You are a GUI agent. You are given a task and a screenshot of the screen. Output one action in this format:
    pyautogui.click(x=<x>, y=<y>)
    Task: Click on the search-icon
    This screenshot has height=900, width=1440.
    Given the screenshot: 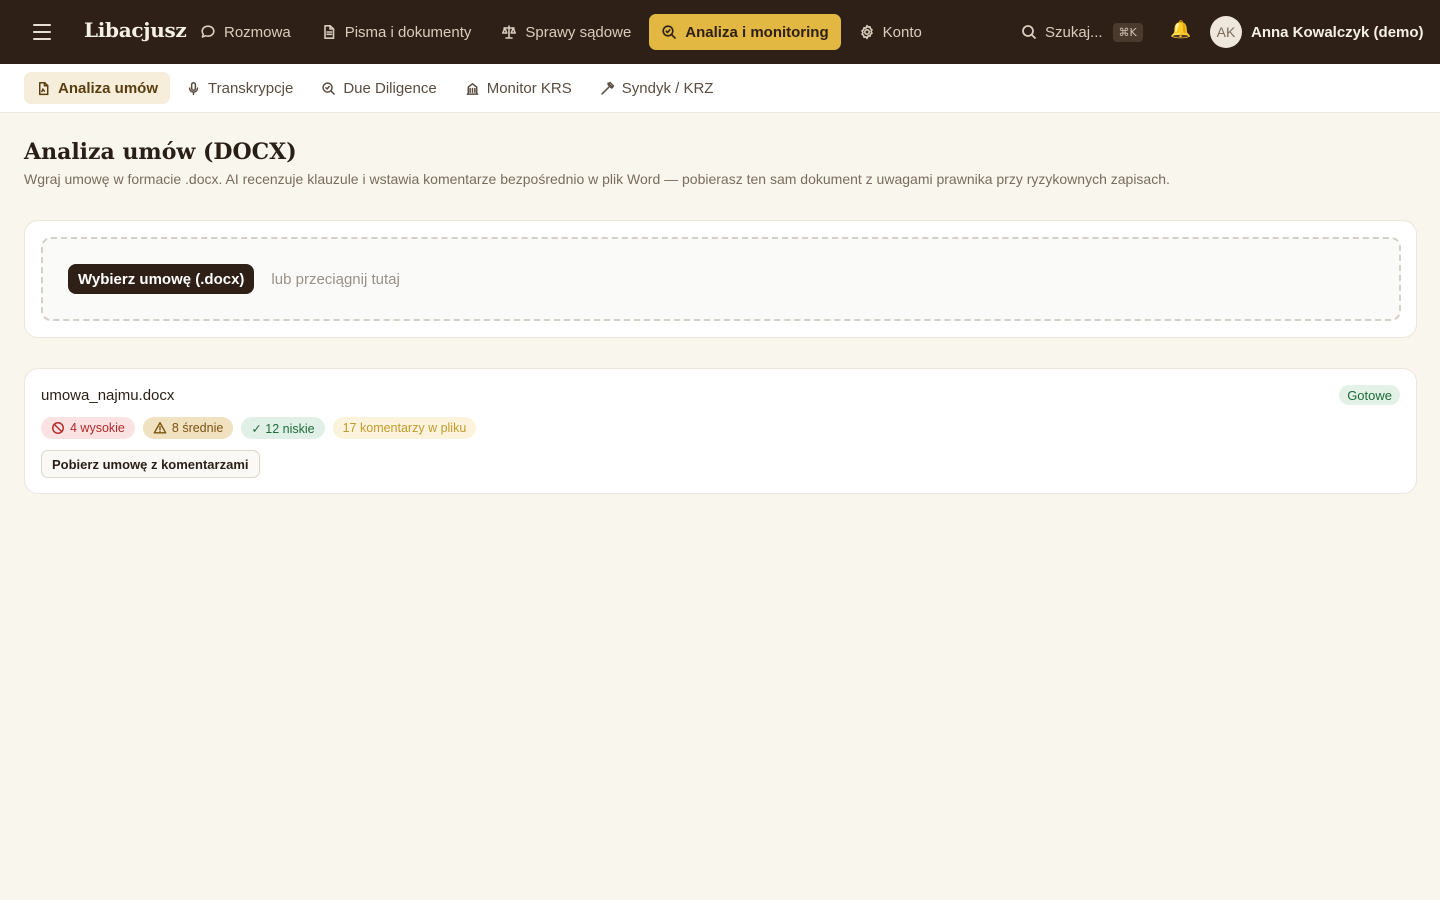 What is the action you would take?
    pyautogui.click(x=1029, y=32)
    